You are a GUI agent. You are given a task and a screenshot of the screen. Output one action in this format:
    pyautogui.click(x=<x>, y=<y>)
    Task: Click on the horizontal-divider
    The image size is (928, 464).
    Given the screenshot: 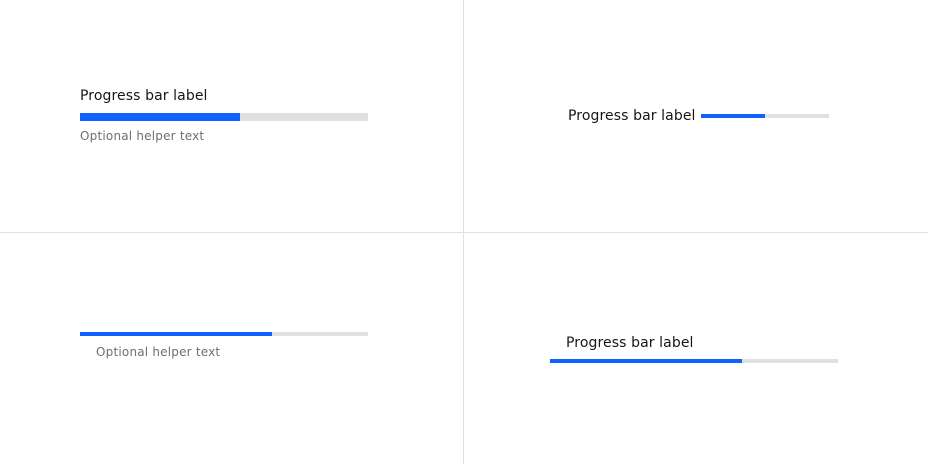 What is the action you would take?
    pyautogui.click(x=464, y=232)
    